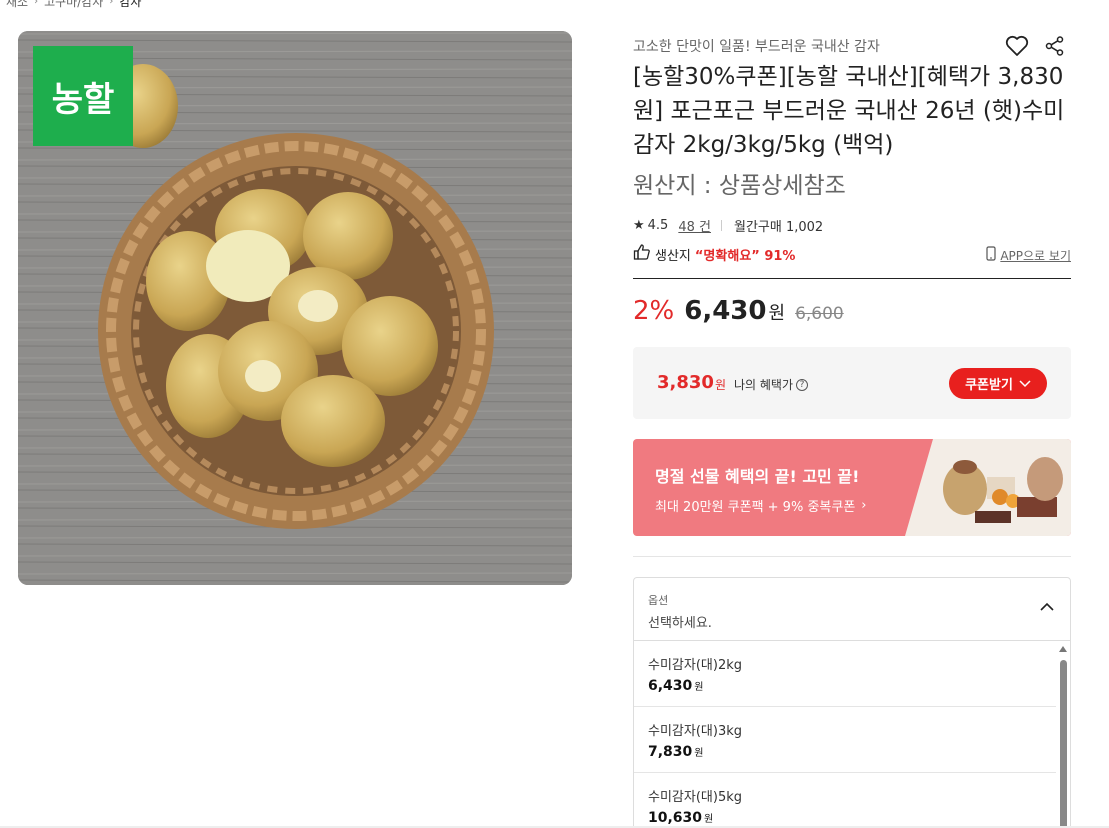  I want to click on app-view-label: APP으로 보기, so click(1035, 255).